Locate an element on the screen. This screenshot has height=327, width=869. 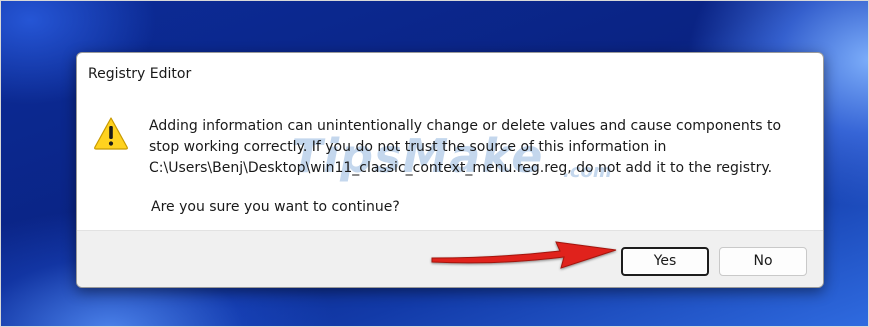
dialog-title: Registry Editor is located at coordinates (140, 74).